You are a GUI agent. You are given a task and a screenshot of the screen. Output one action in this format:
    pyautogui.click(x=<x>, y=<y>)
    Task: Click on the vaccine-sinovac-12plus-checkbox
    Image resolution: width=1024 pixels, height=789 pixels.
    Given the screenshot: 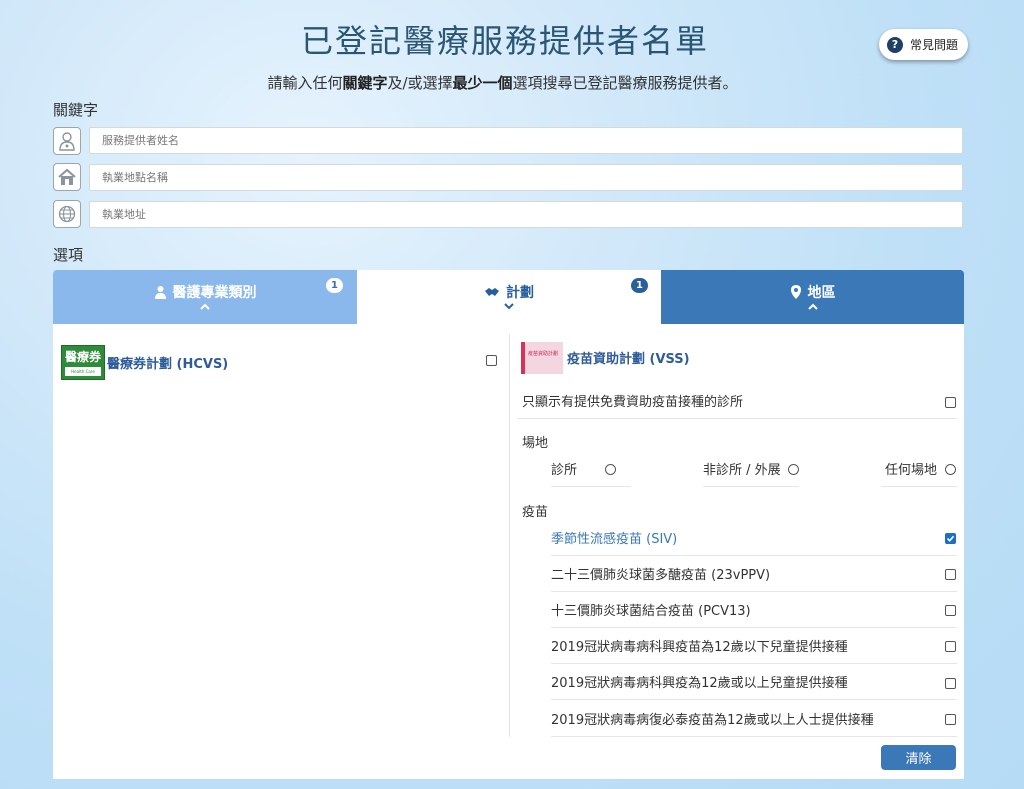 What is the action you would take?
    pyautogui.click(x=950, y=683)
    